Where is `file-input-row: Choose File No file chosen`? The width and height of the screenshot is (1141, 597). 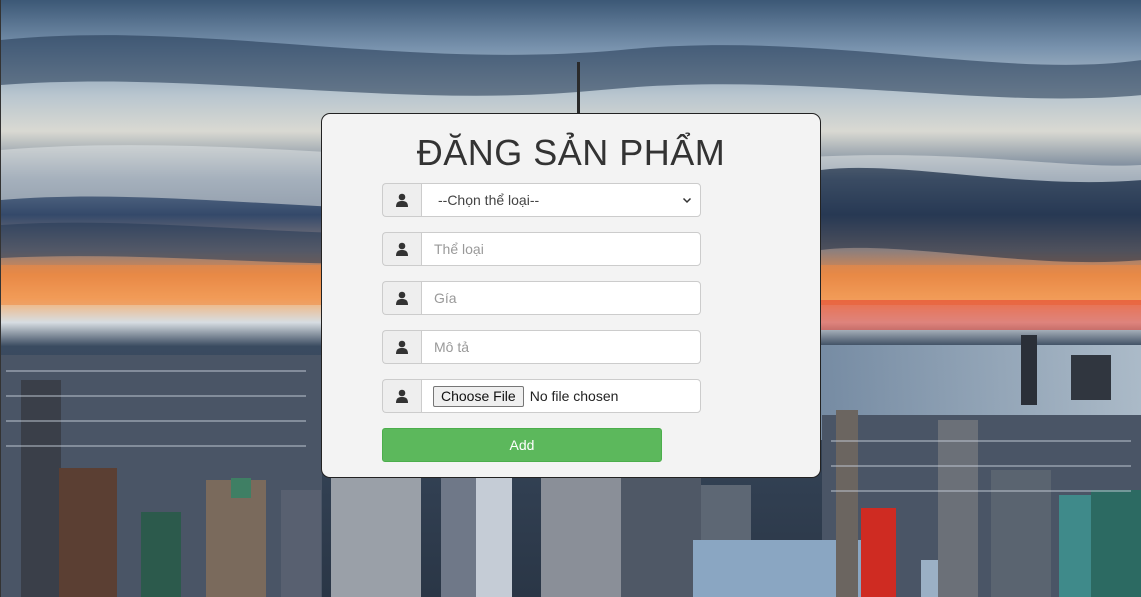
file-input-row: Choose File No file chosen is located at coordinates (541, 396).